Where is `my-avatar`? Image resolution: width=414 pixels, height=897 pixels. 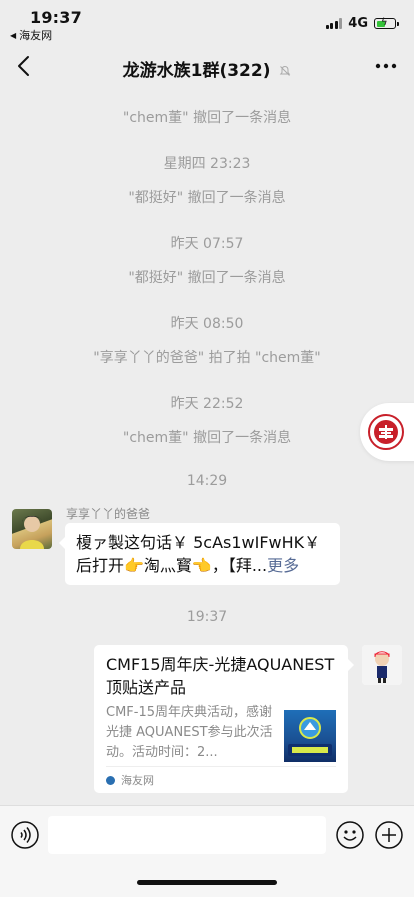 my-avatar is located at coordinates (382, 665).